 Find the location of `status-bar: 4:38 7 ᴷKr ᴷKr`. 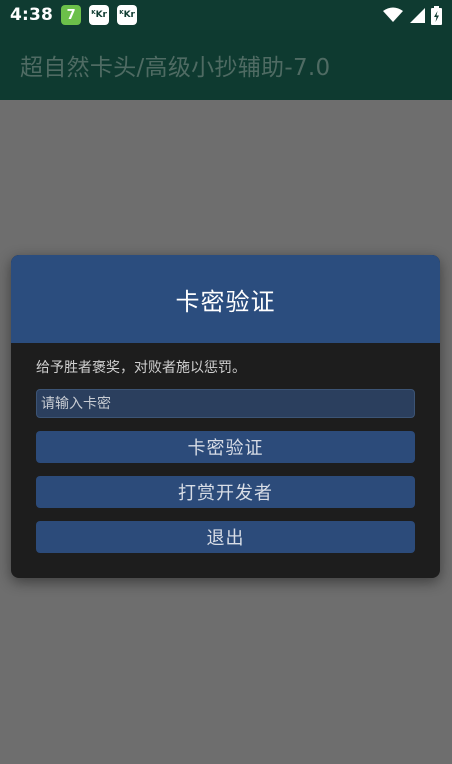

status-bar: 4:38 7 ᴷKr ᴷKr is located at coordinates (226, 15).